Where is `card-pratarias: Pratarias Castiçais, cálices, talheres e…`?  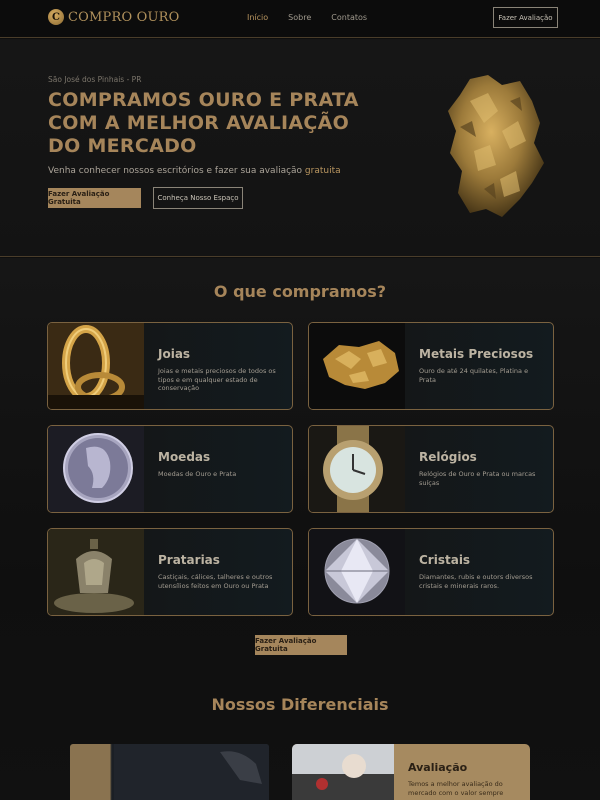
card-pratarias: Pratarias Castiçais, cálices, talheres e… is located at coordinates (170, 572).